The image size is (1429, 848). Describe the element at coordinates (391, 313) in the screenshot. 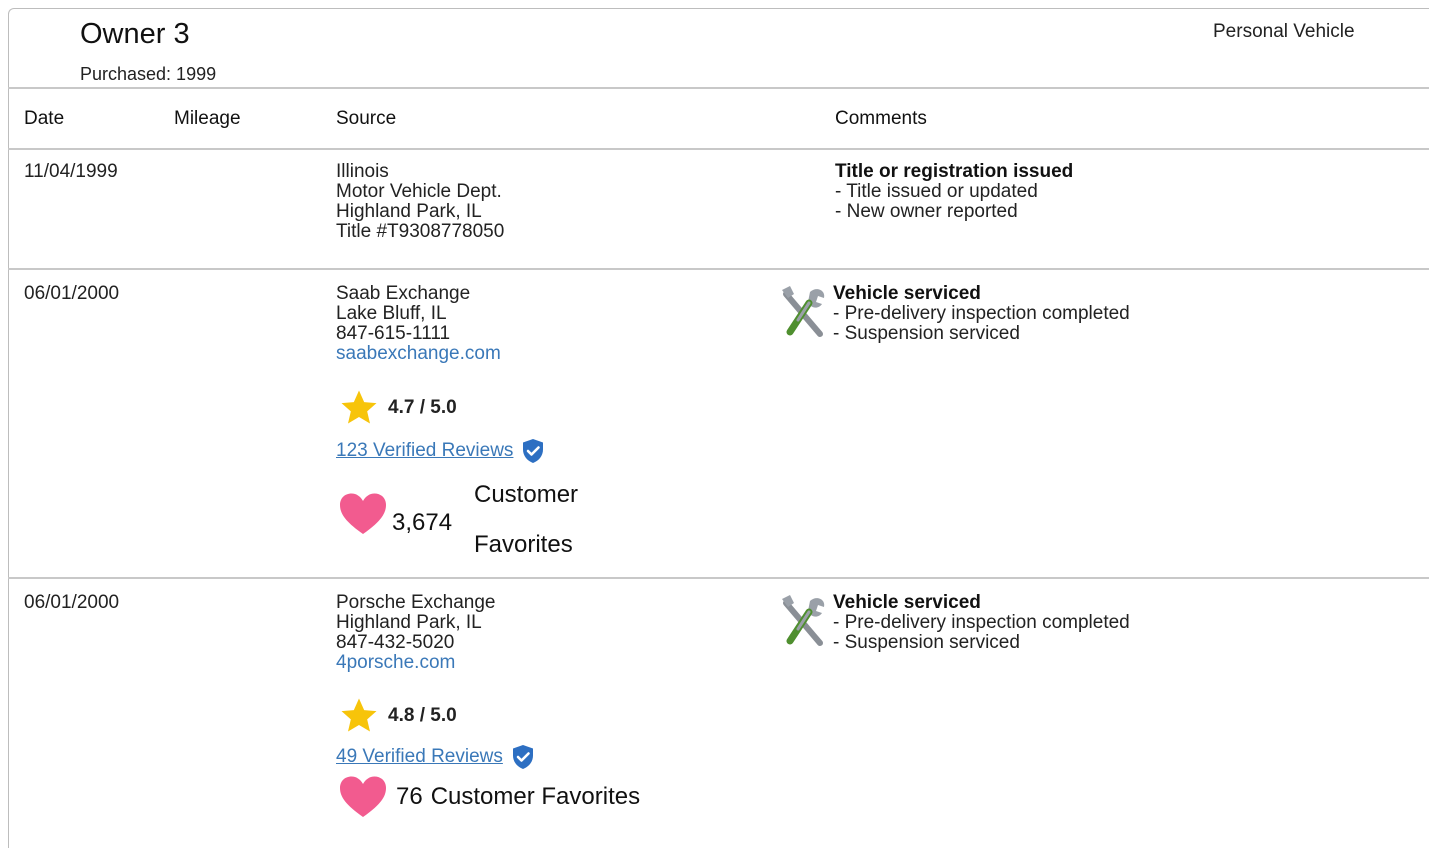

I see `source-line: Lake Bluff, IL` at that location.